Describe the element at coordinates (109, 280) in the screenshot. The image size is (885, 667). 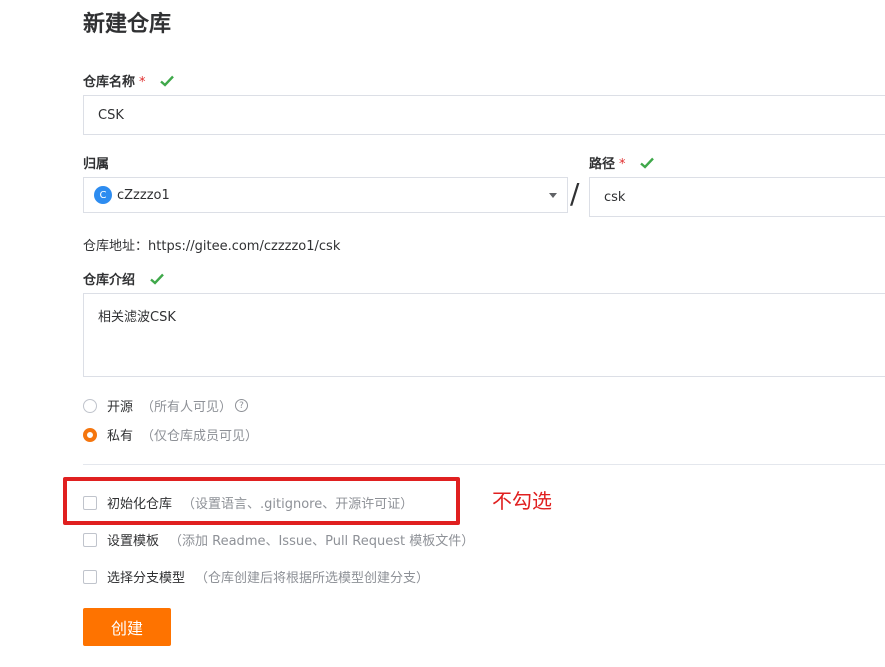
I see `description-label: 仓库介绍` at that location.